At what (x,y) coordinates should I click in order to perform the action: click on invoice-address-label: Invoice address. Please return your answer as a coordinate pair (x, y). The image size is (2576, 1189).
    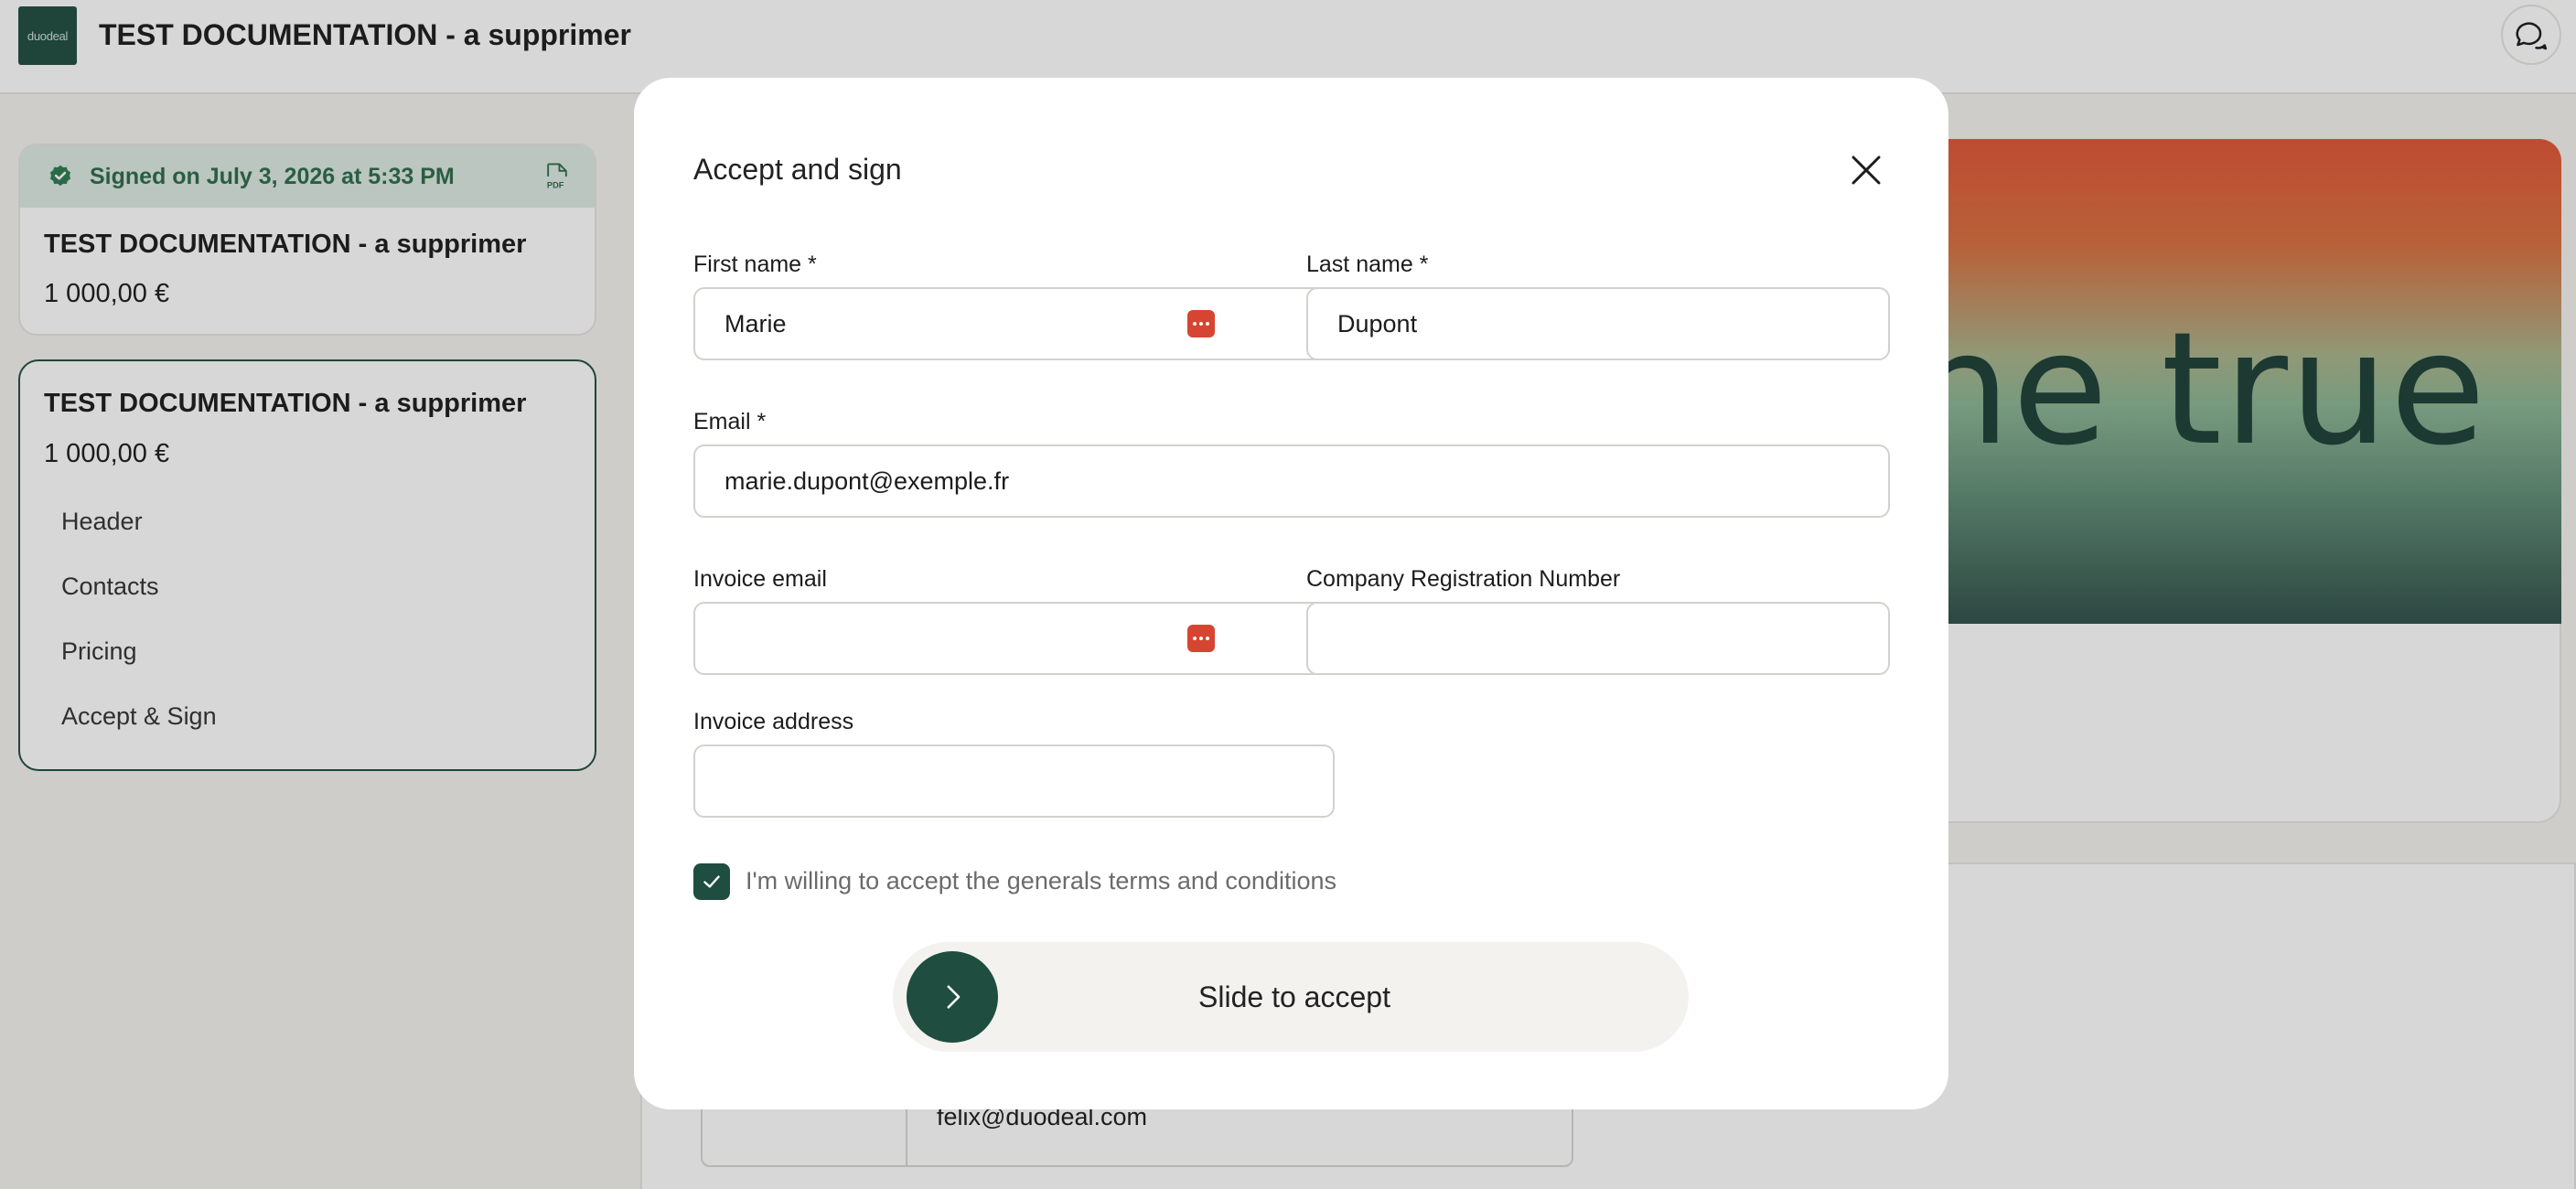
    Looking at the image, I should click on (773, 721).